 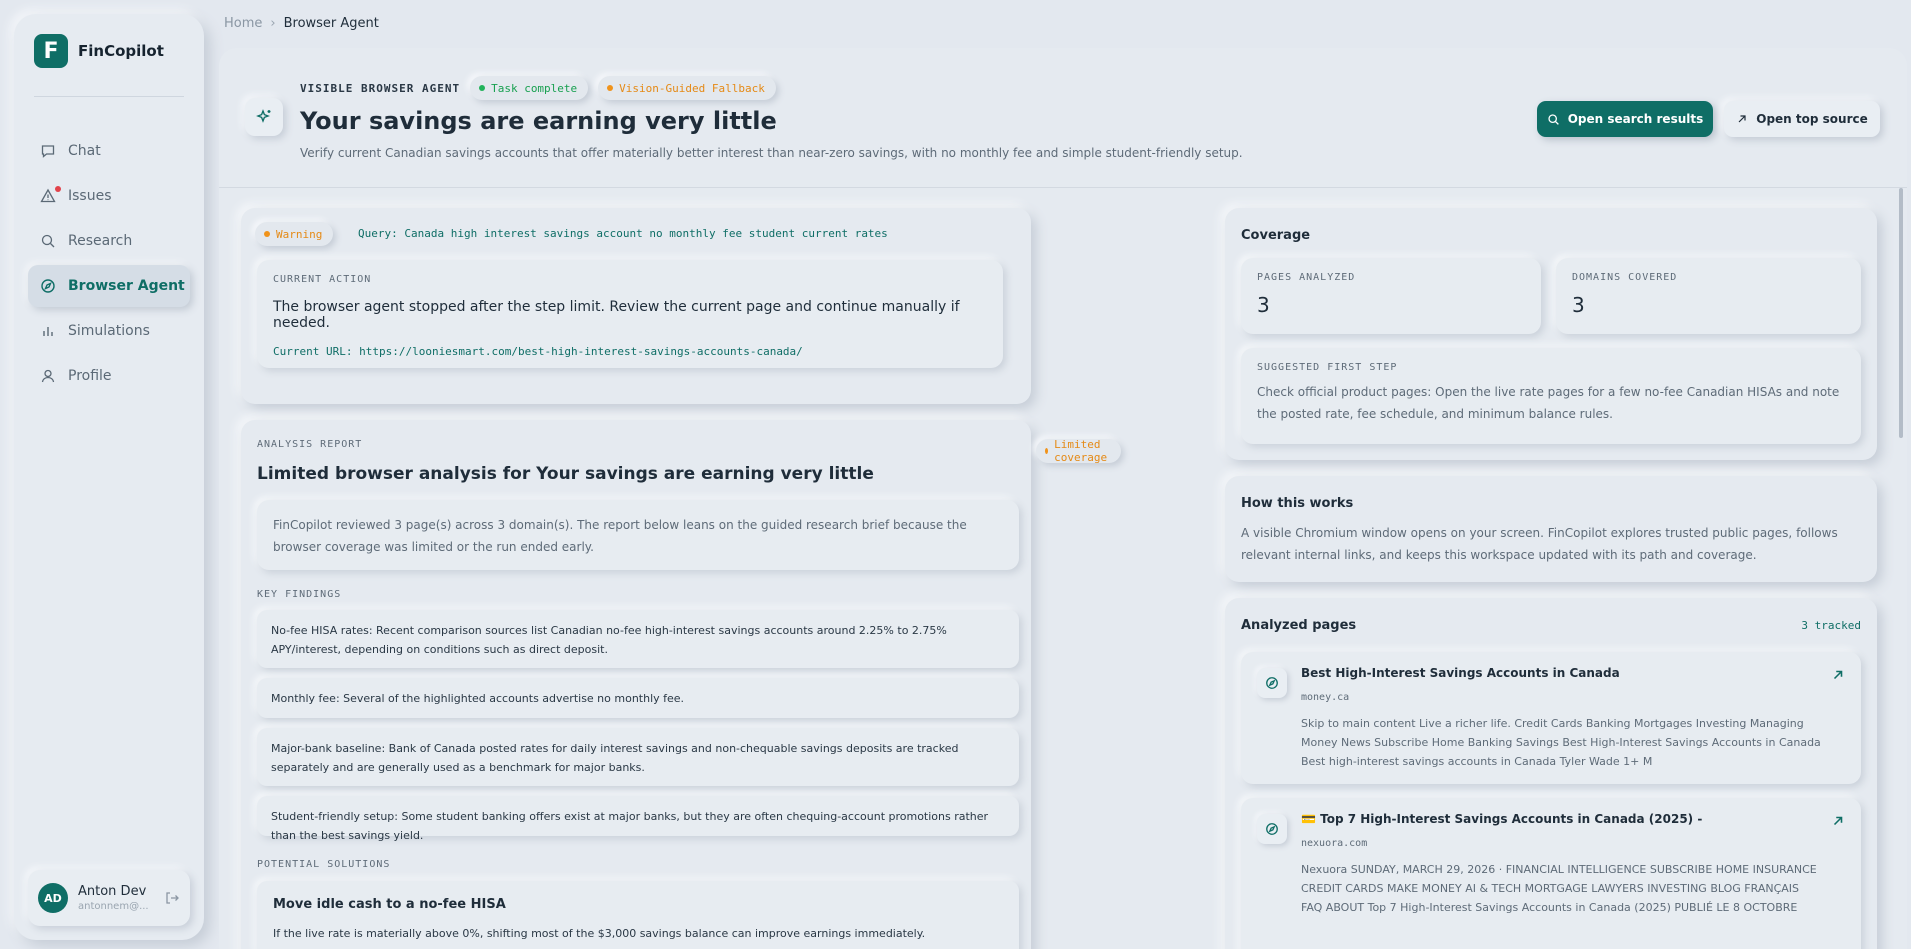 What do you see at coordinates (1276, 235) in the screenshot?
I see `coverage-title: Coverage` at bounding box center [1276, 235].